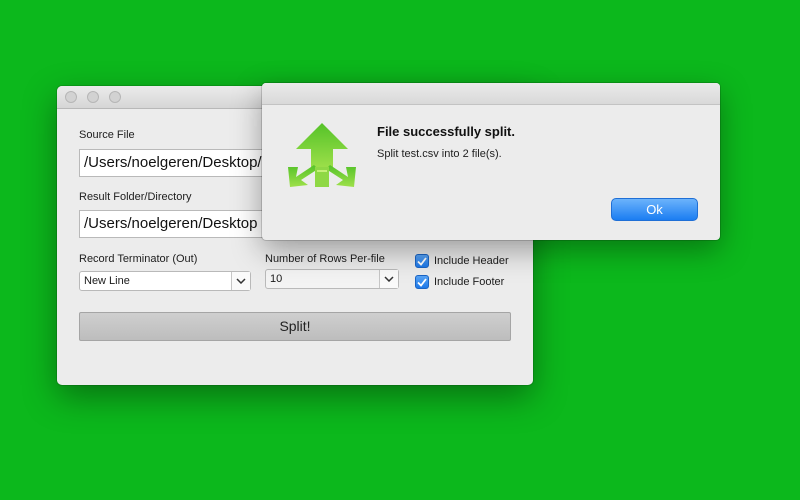  Describe the element at coordinates (422, 282) in the screenshot. I see `include-footer-checkbox` at that location.